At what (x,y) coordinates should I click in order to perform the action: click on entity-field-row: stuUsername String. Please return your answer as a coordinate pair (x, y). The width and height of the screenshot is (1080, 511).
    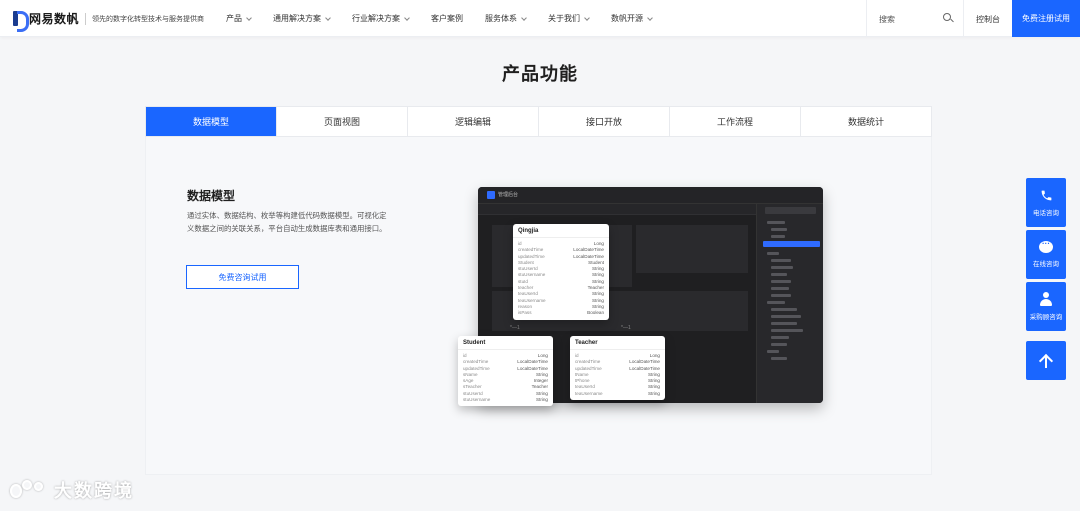
    Looking at the image, I should click on (505, 400).